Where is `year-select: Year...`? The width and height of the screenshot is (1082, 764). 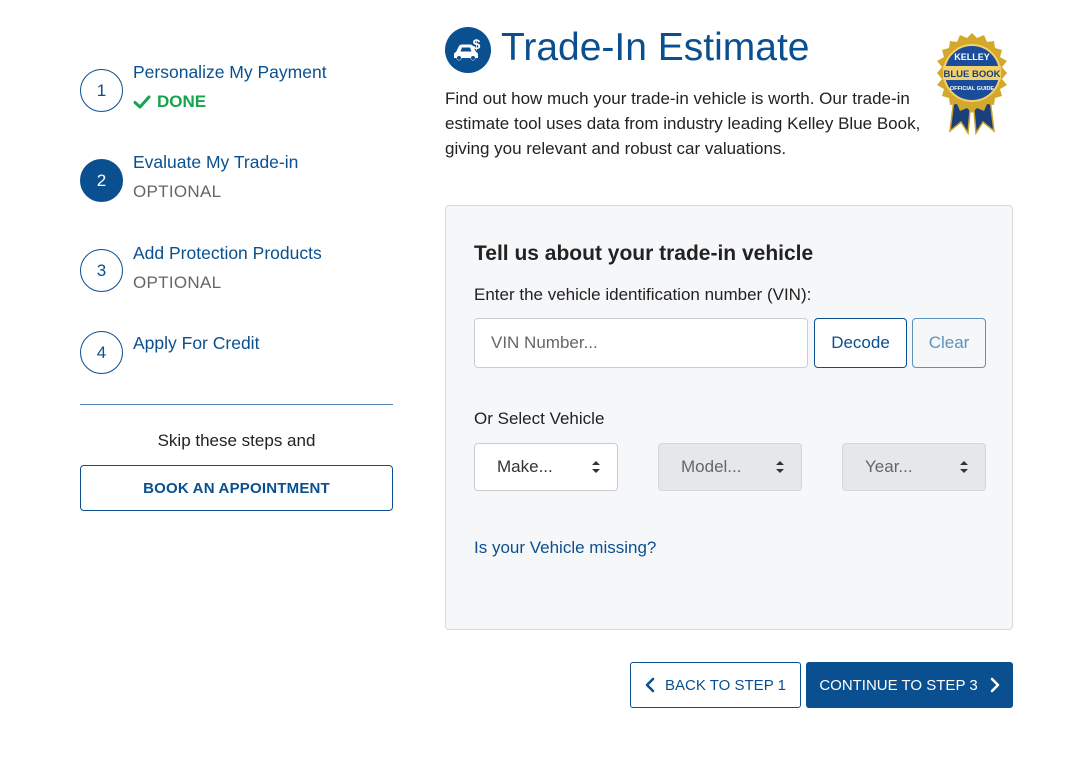
year-select: Year... is located at coordinates (914, 467).